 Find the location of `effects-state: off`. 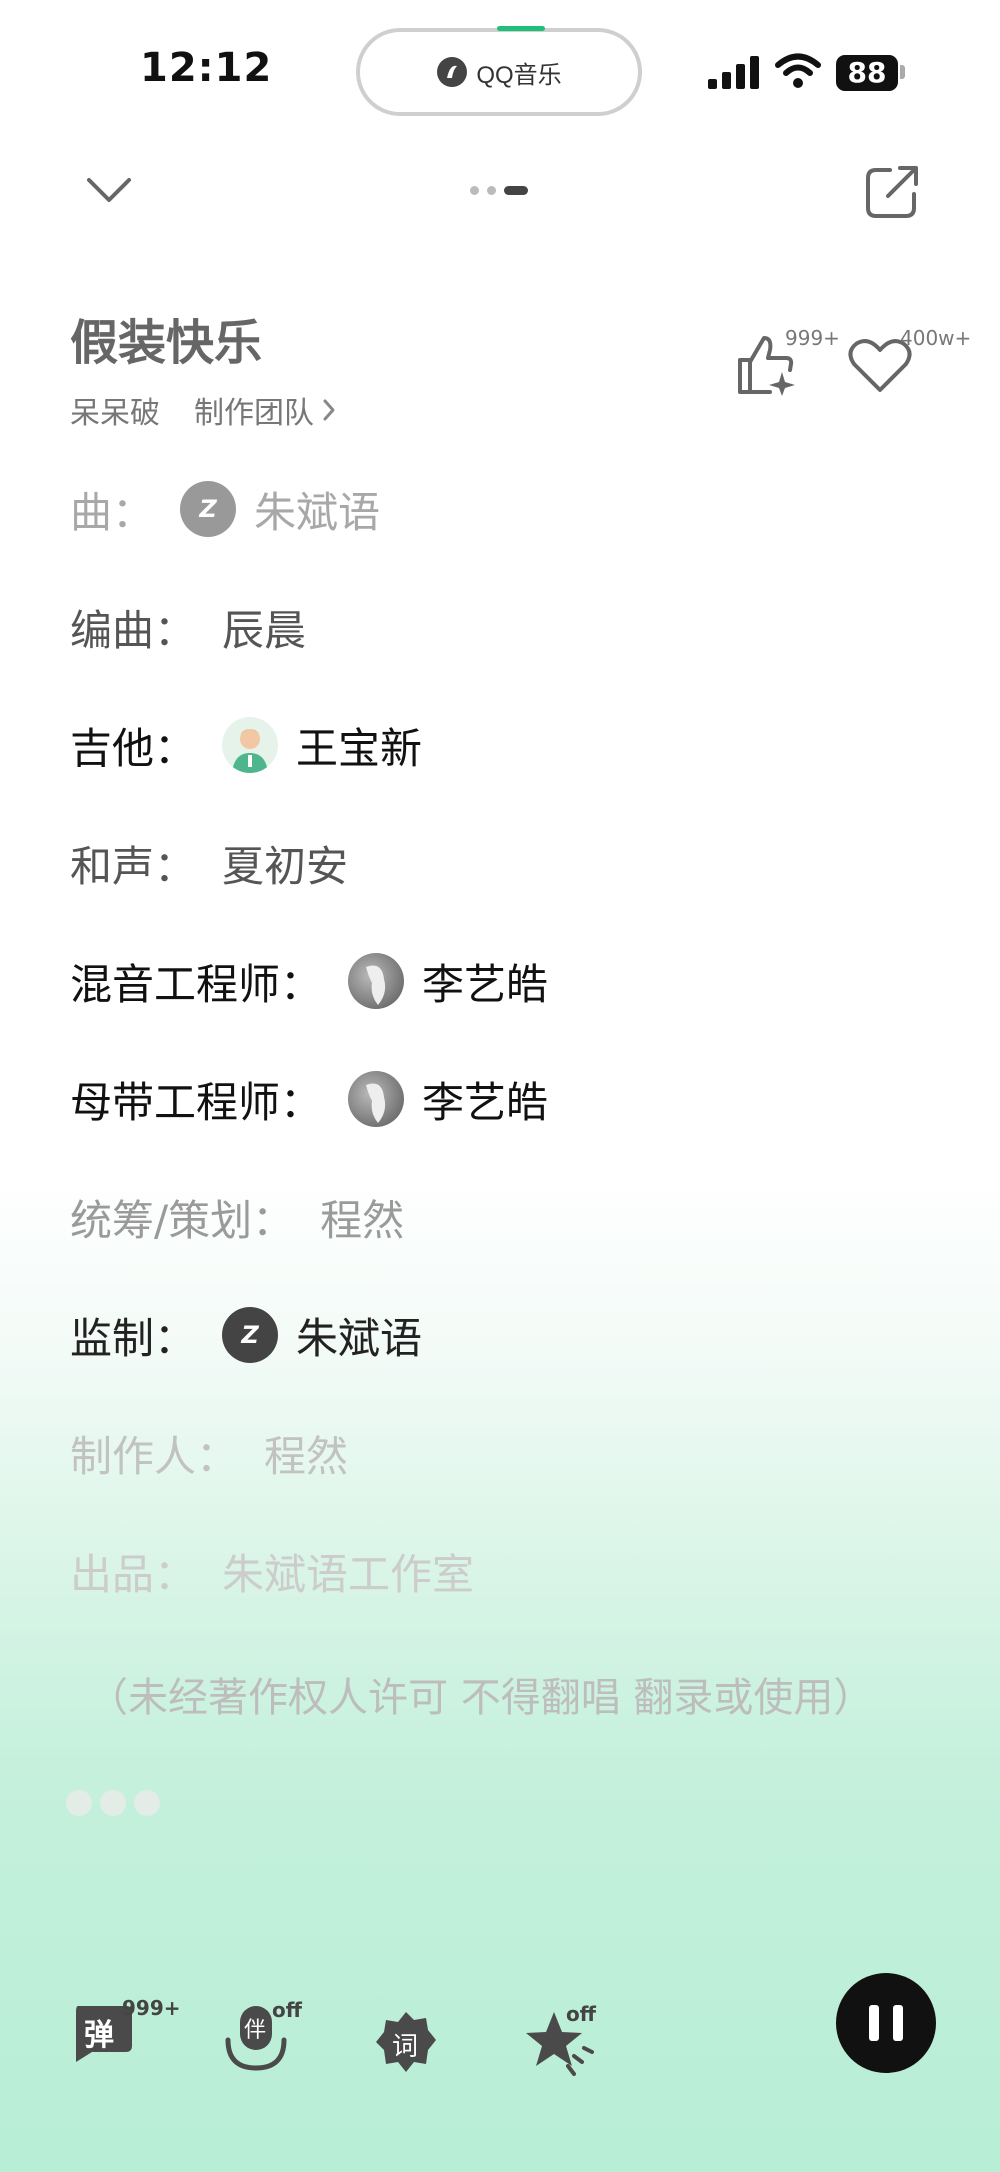

effects-state: off is located at coordinates (581, 2014).